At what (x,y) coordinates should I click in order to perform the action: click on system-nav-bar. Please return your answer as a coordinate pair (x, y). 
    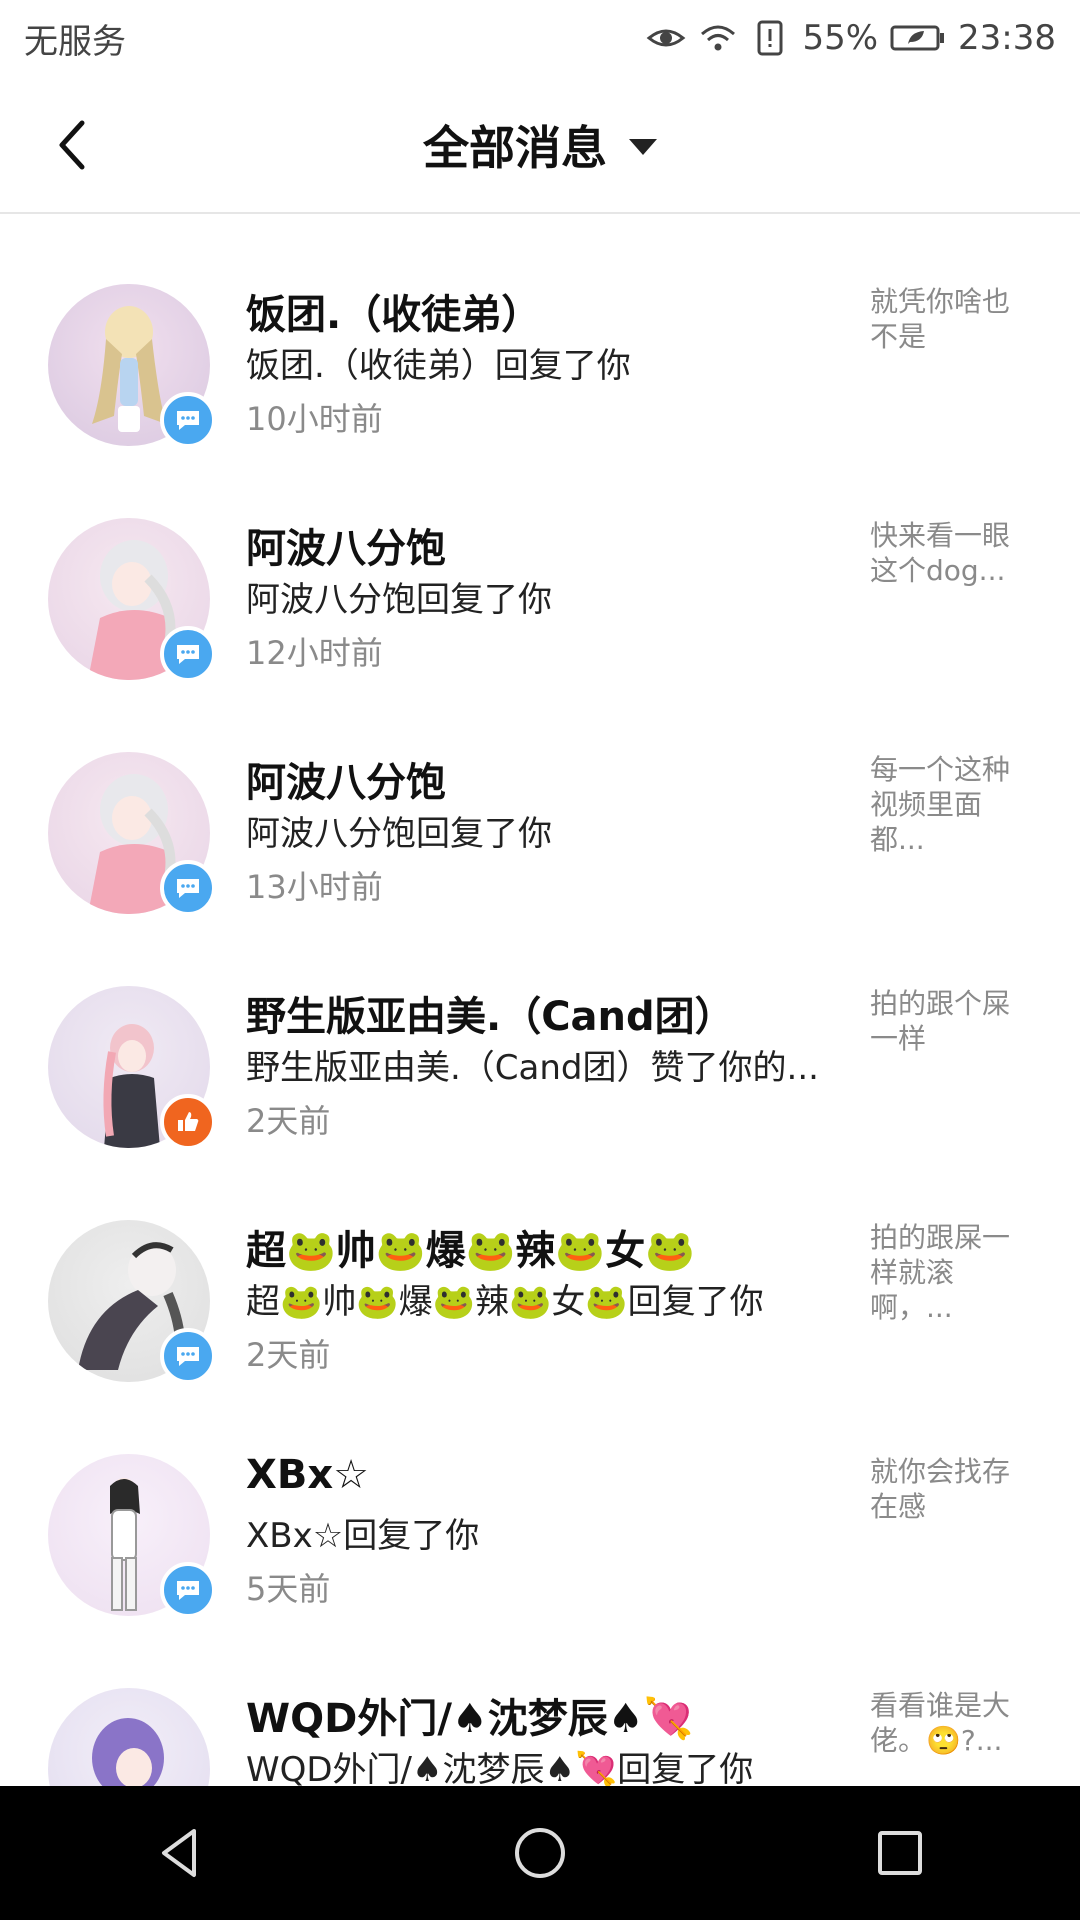
    Looking at the image, I should click on (540, 1853).